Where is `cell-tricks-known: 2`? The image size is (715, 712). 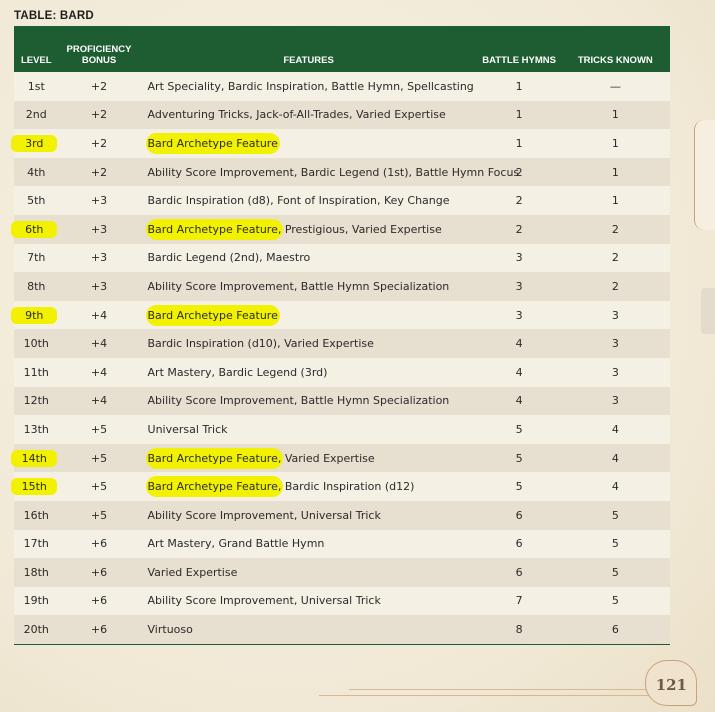 cell-tricks-known: 2 is located at coordinates (615, 258).